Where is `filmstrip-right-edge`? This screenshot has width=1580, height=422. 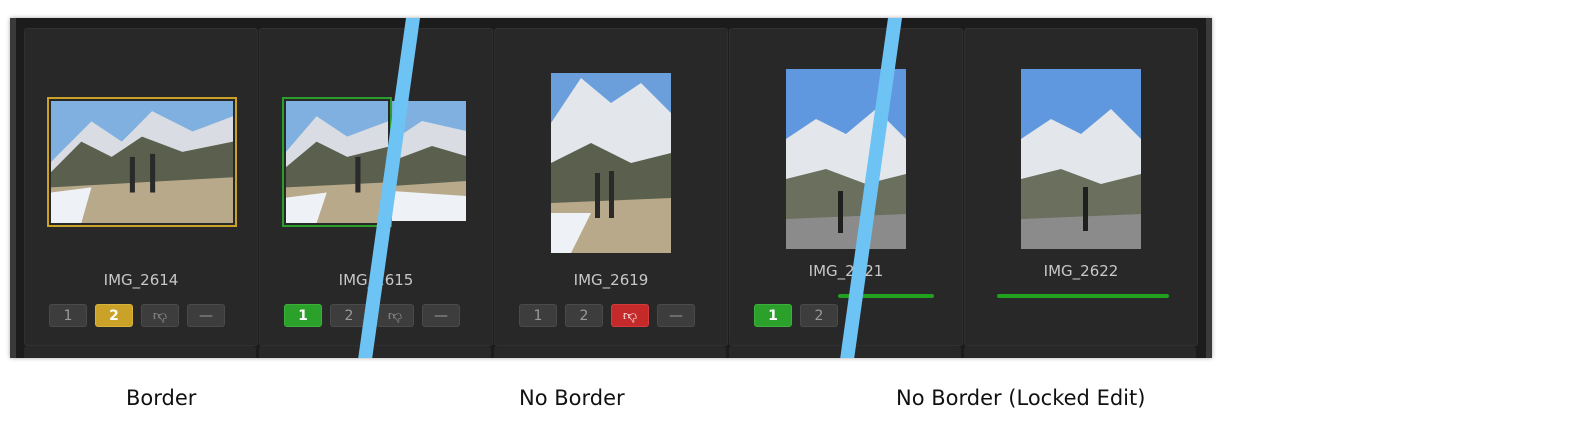
filmstrip-right-edge is located at coordinates (1209, 188).